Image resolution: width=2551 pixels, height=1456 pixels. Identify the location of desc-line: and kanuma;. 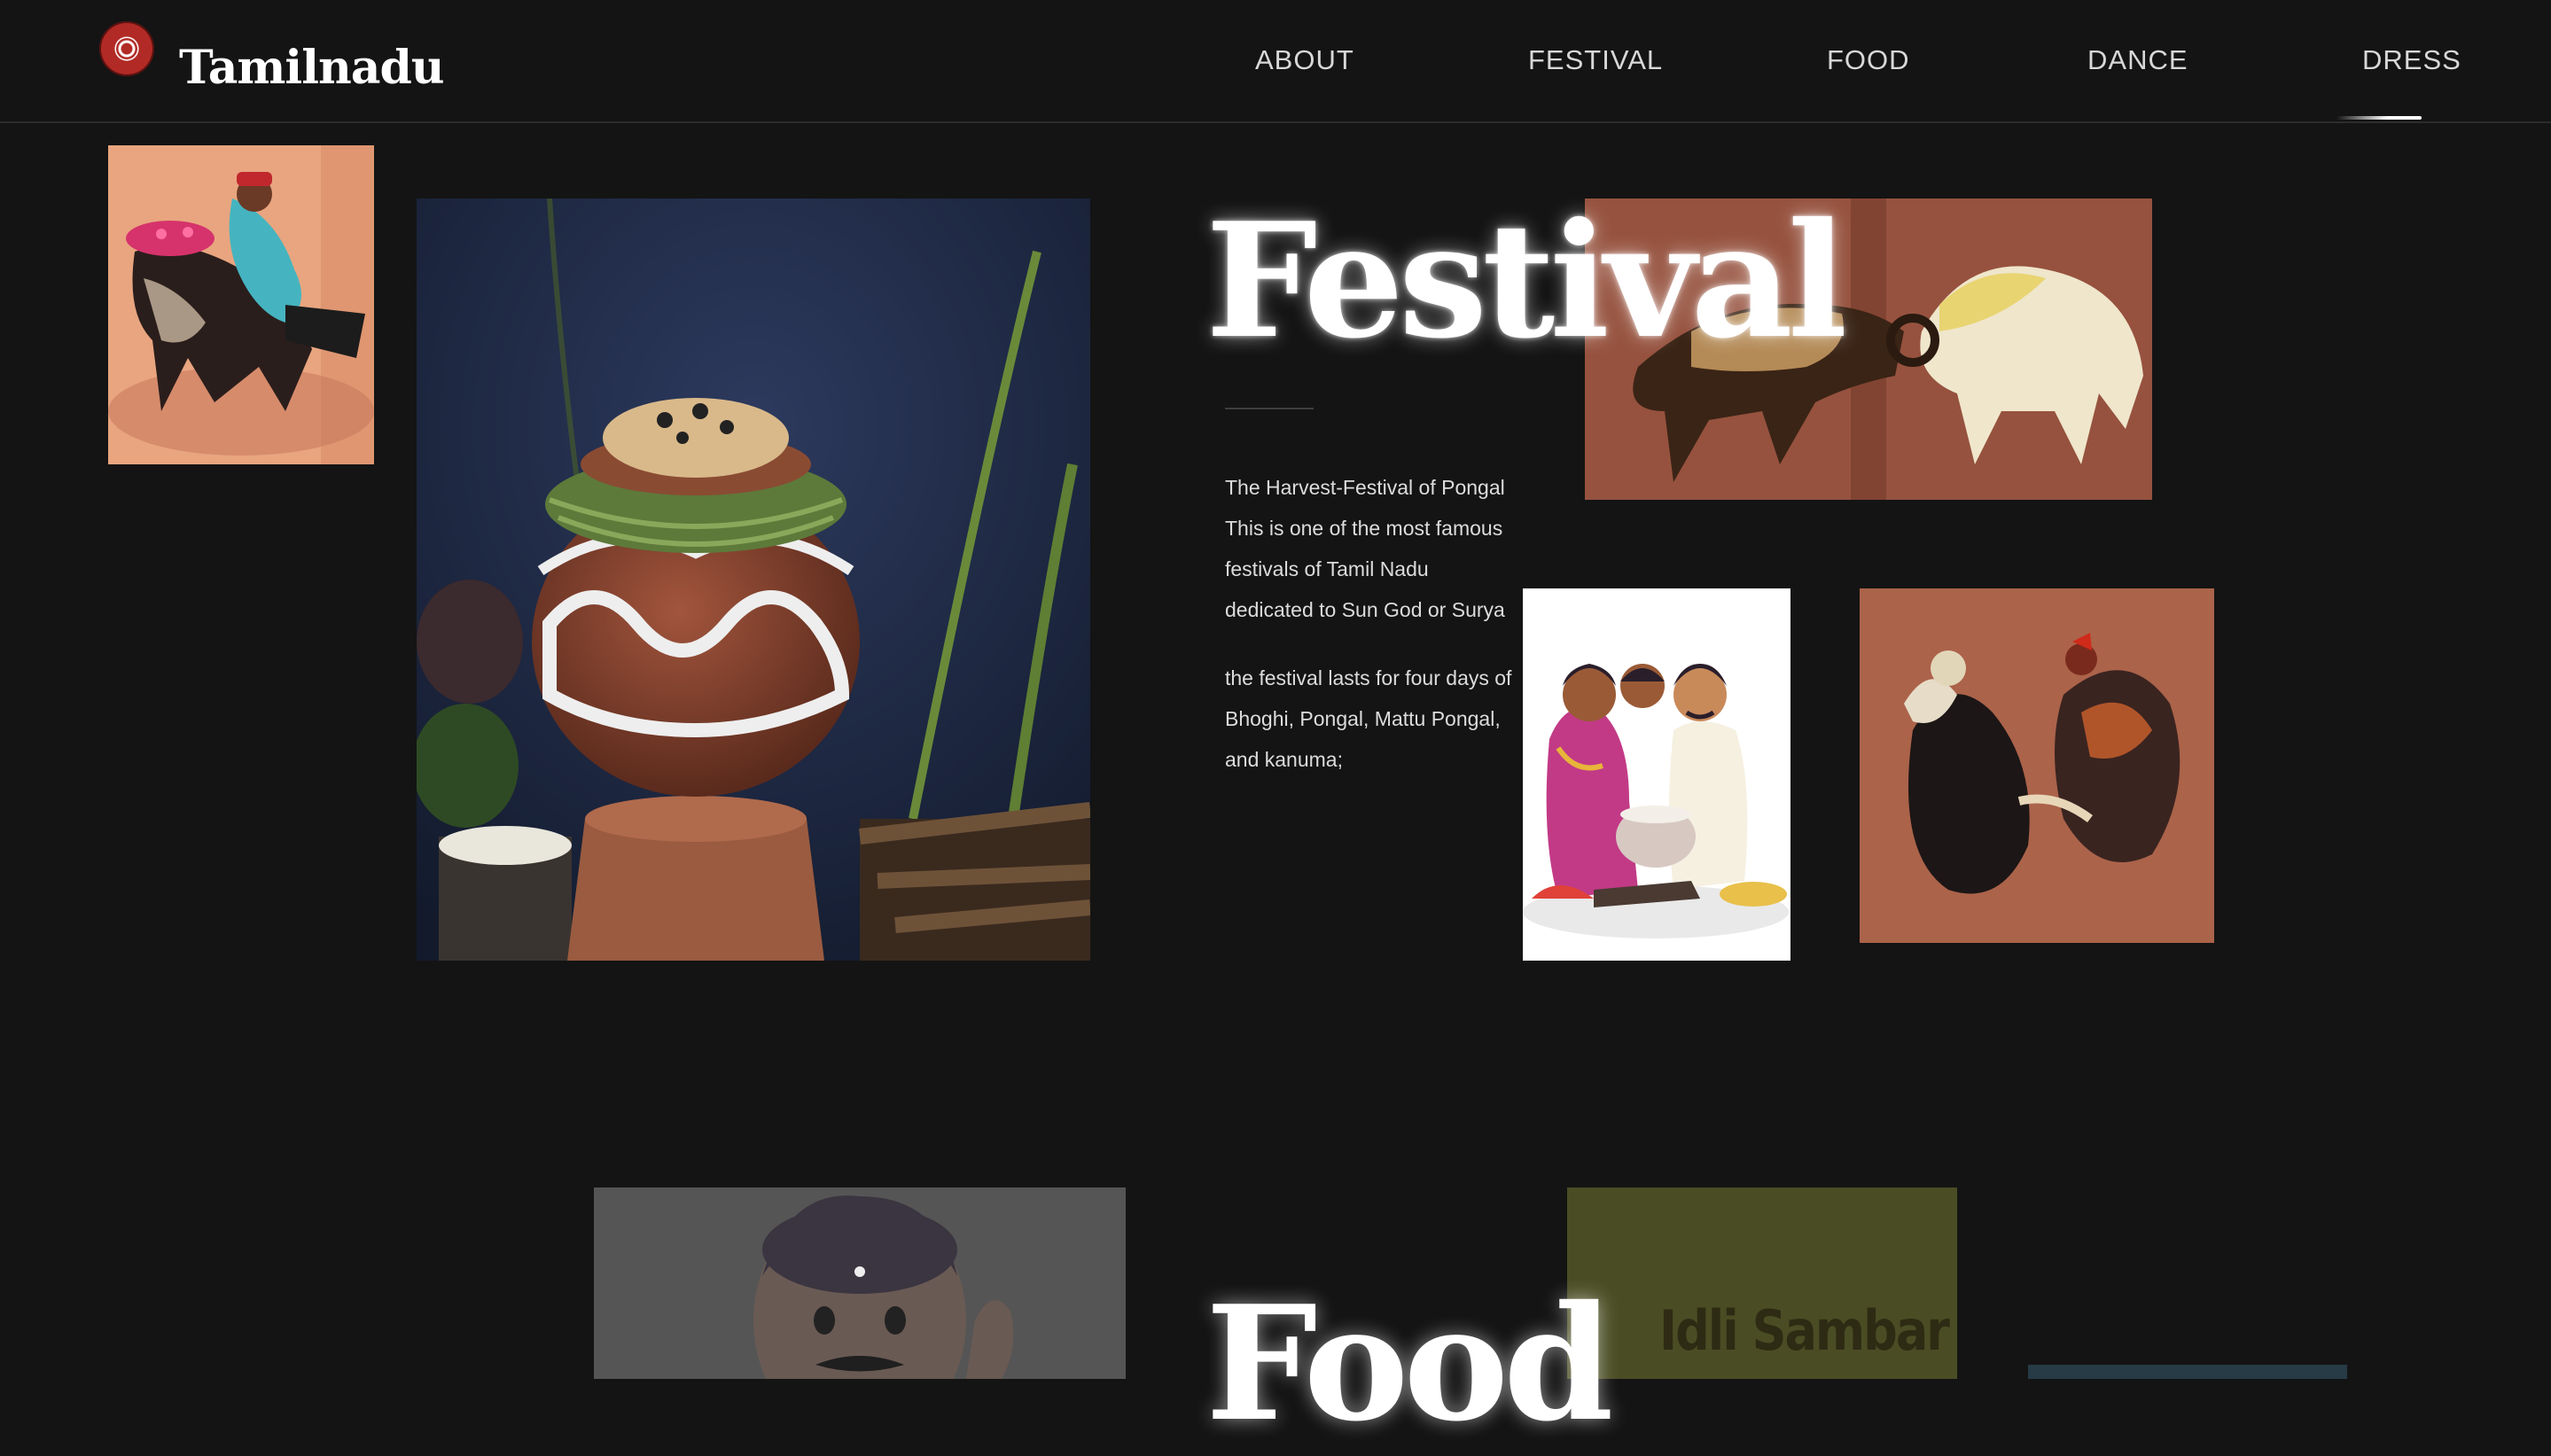
(1284, 759).